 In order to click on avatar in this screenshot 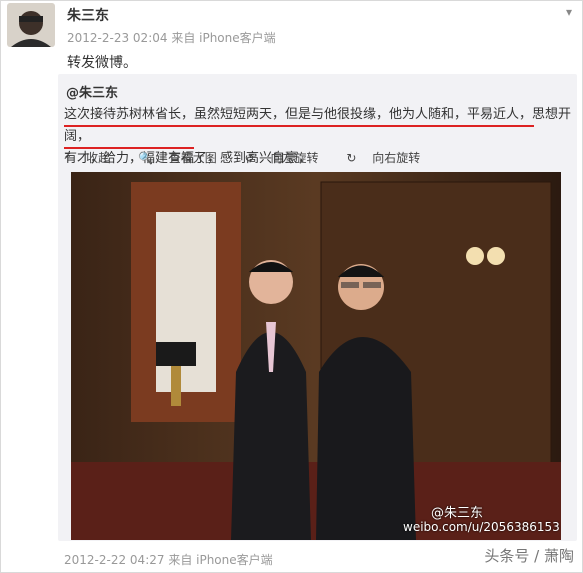, I will do `click(31, 25)`.